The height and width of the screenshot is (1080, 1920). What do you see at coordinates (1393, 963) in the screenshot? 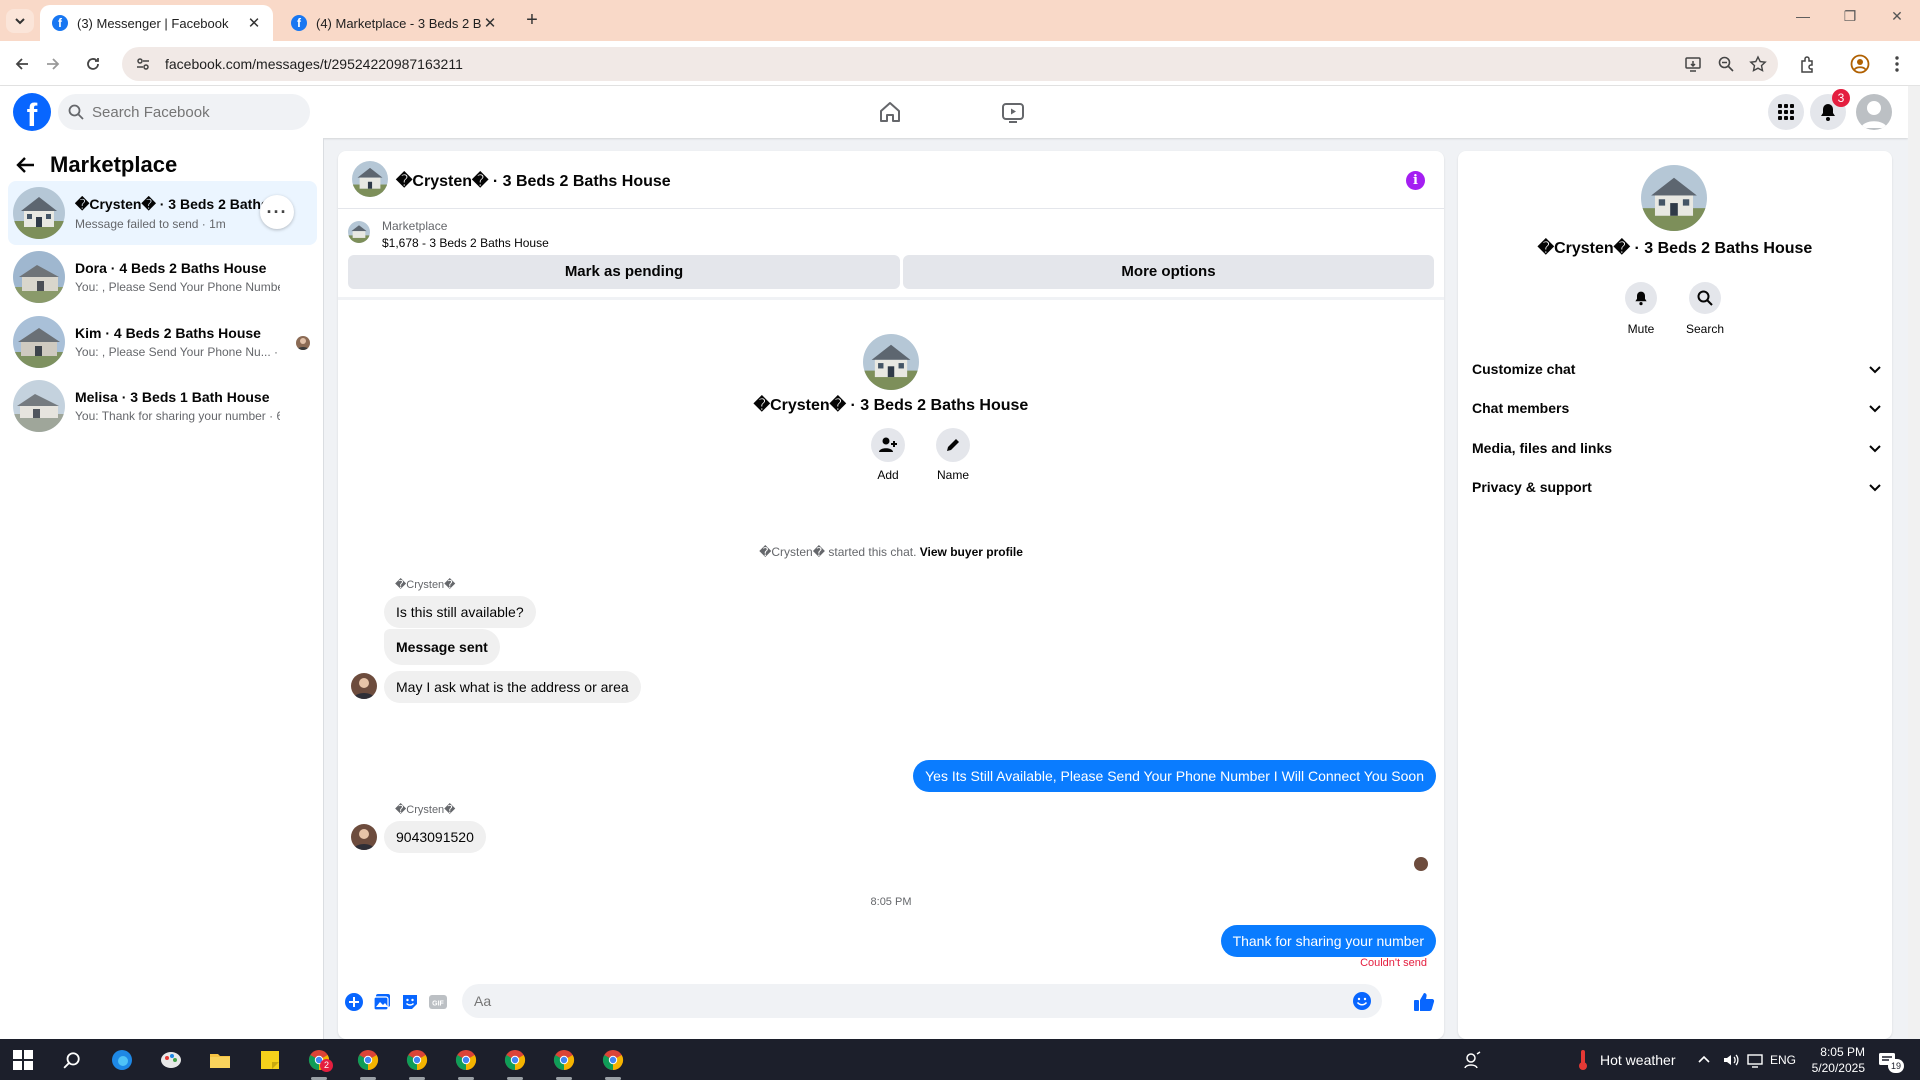
I see `send-failed-status: Couldn't send` at bounding box center [1393, 963].